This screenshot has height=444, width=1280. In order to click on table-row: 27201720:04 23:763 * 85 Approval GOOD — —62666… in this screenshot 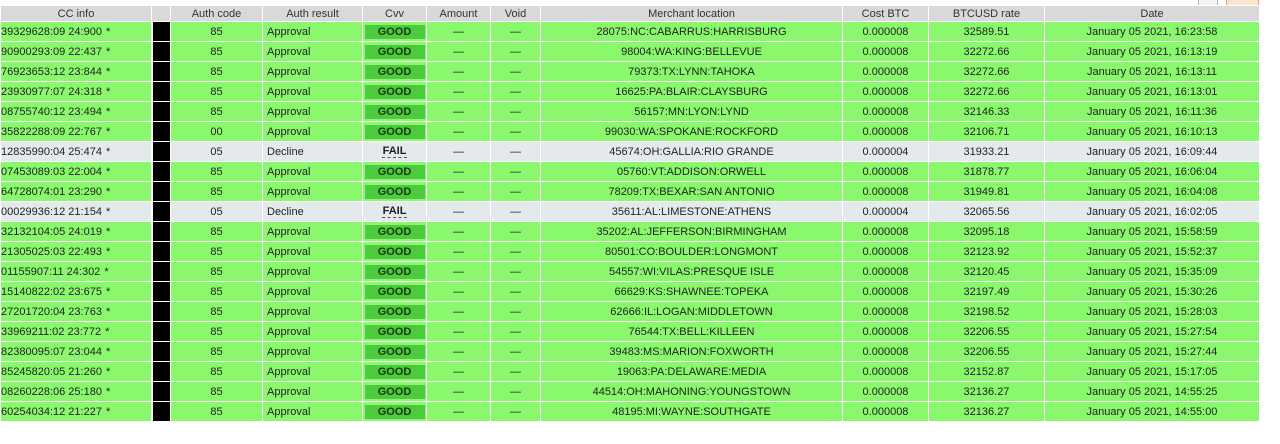, I will do `click(630, 311)`.